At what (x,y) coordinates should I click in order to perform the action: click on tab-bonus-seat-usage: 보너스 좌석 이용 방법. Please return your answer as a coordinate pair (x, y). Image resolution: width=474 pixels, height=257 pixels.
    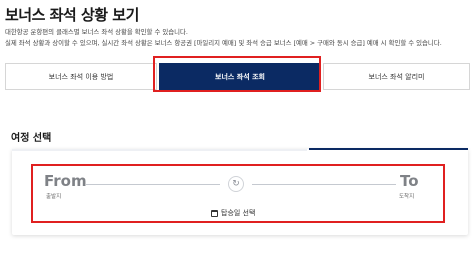
    Looking at the image, I should click on (81, 76).